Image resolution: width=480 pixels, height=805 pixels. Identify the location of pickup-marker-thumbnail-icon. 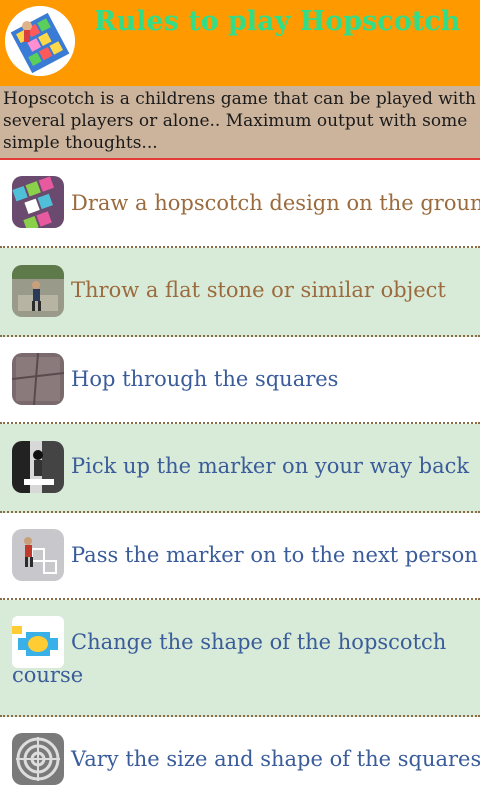
(38, 467).